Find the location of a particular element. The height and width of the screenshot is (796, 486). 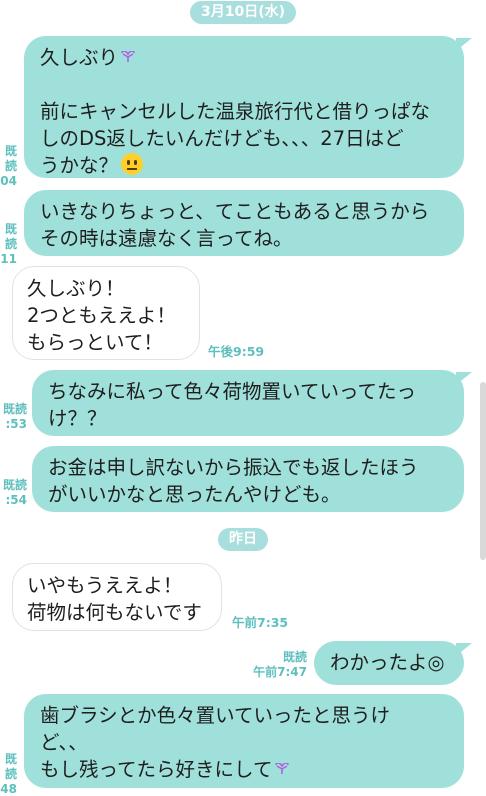

message-text: いきなりちょっと、てこともあると思うから is located at coordinates (235, 211).